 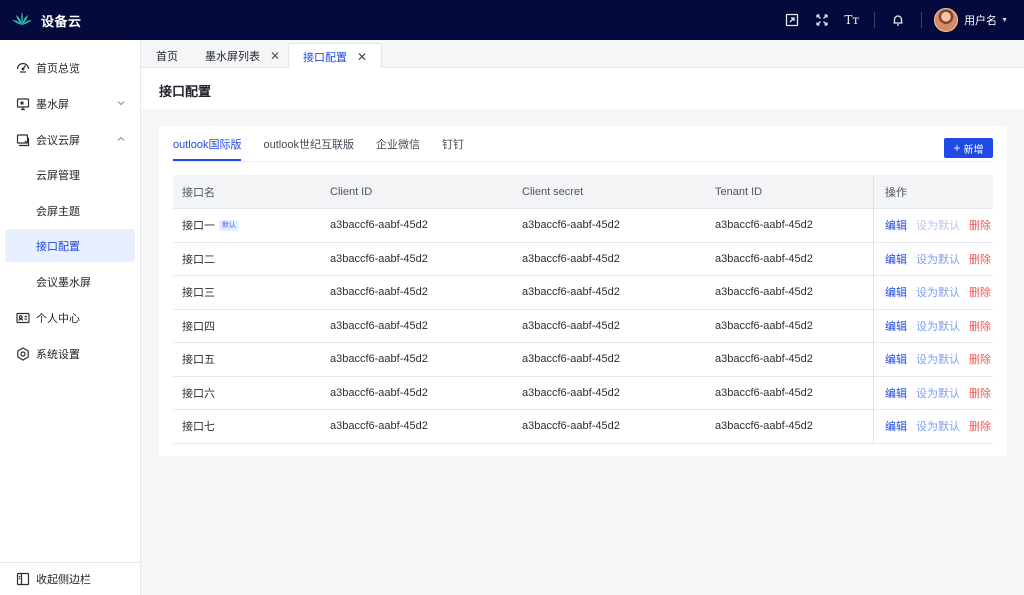 I want to click on chevron-up-icon, so click(x=121, y=139).